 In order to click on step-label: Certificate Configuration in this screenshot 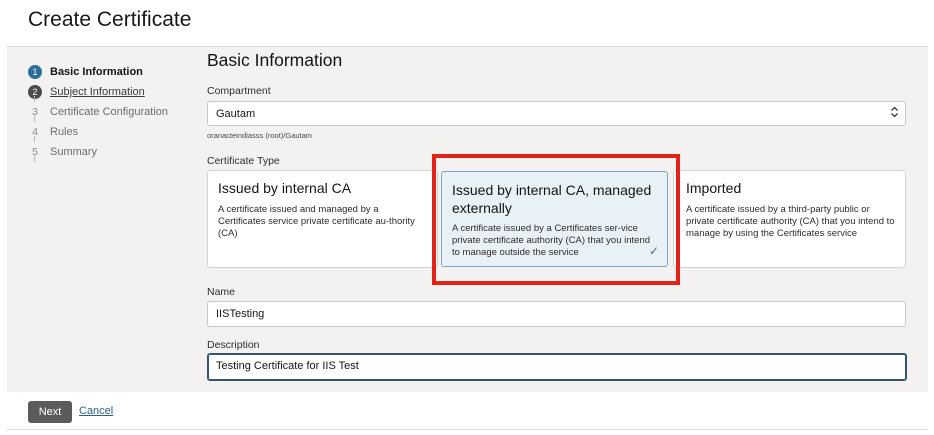, I will do `click(109, 112)`.